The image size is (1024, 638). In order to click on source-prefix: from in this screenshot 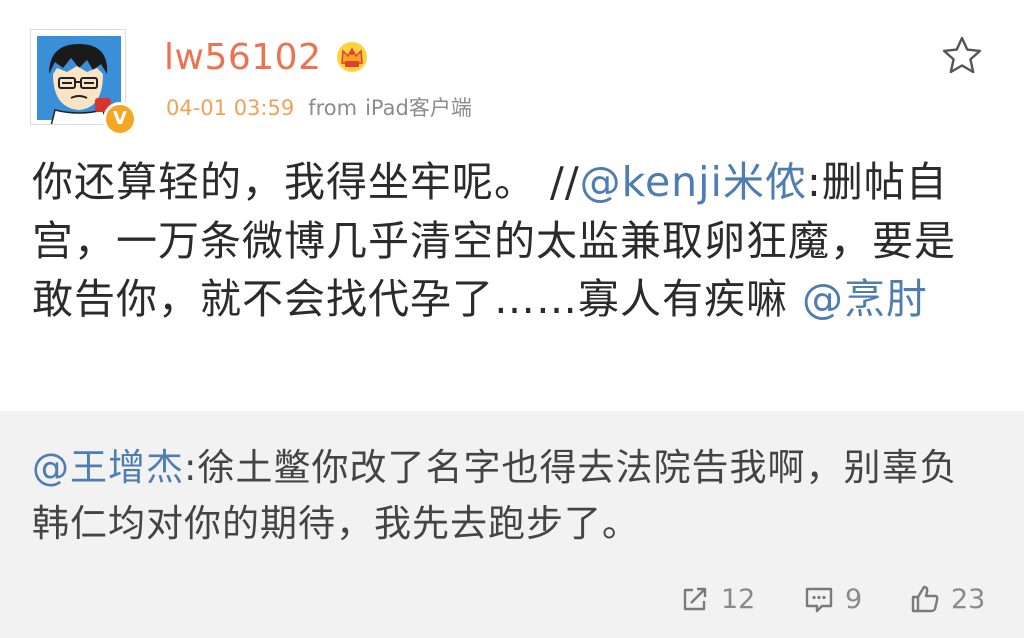, I will do `click(333, 108)`.